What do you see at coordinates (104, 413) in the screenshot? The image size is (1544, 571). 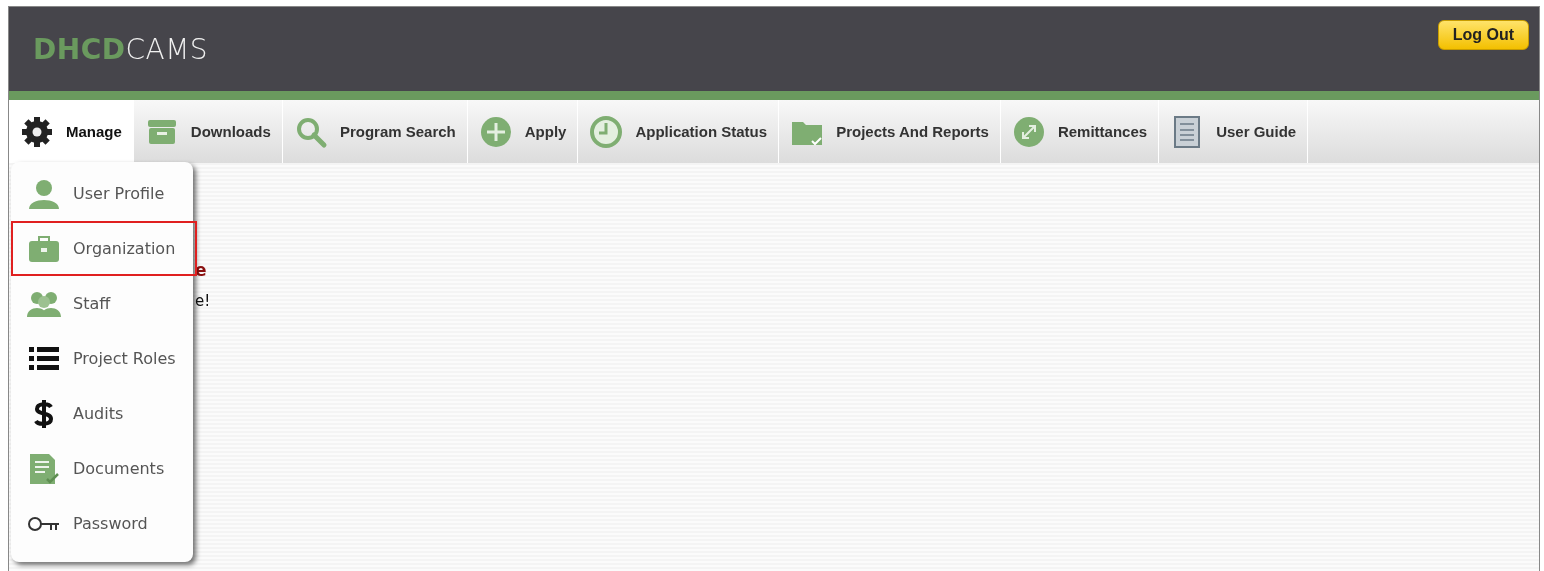 I see `menu-item: Audits` at bounding box center [104, 413].